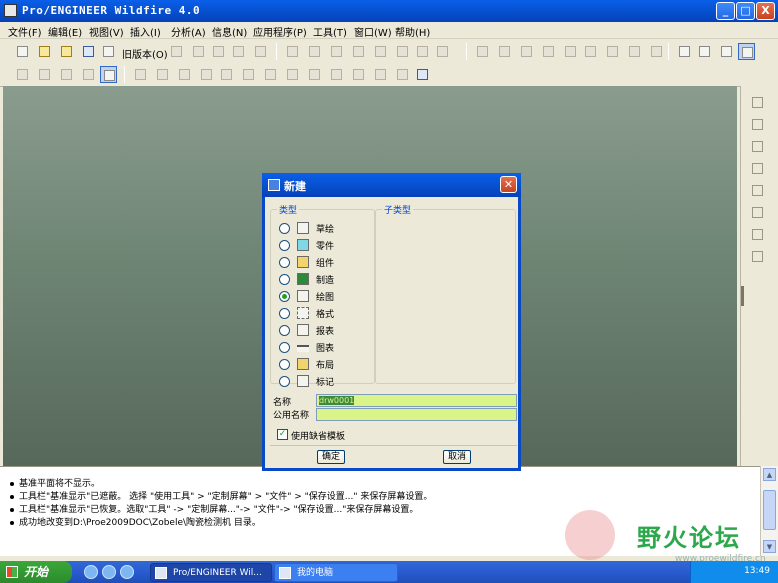 The width and height of the screenshot is (778, 583). What do you see at coordinates (758, 213) in the screenshot?
I see `csys-tool-icon` at bounding box center [758, 213].